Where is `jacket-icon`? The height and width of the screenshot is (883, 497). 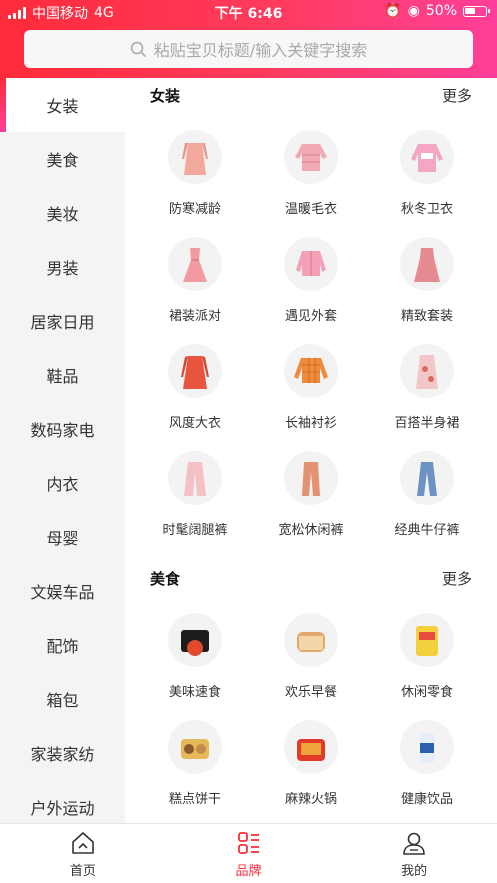
jacket-icon is located at coordinates (311, 264).